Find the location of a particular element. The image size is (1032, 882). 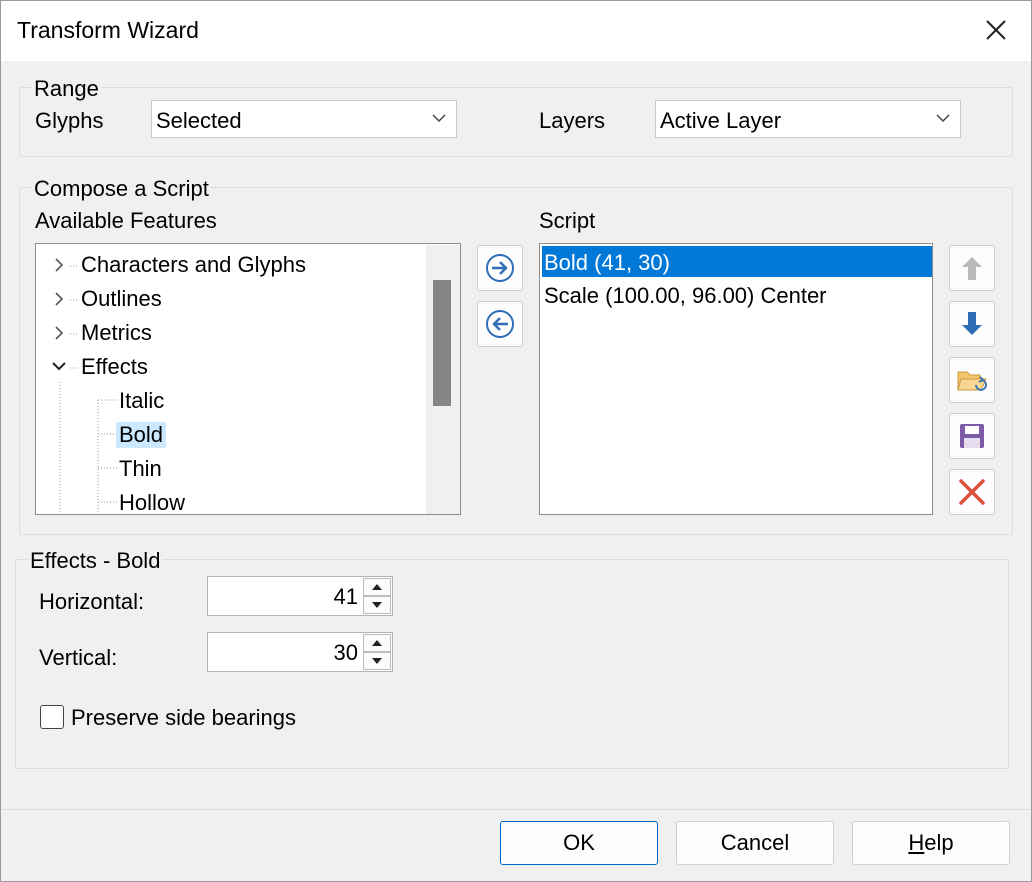

tree-item-characters-and-glyphs: Characters and Glyphs is located at coordinates (231, 264).